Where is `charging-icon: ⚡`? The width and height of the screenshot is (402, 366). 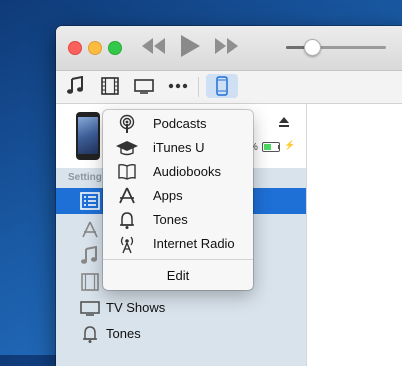
charging-icon: ⚡ is located at coordinates (290, 145).